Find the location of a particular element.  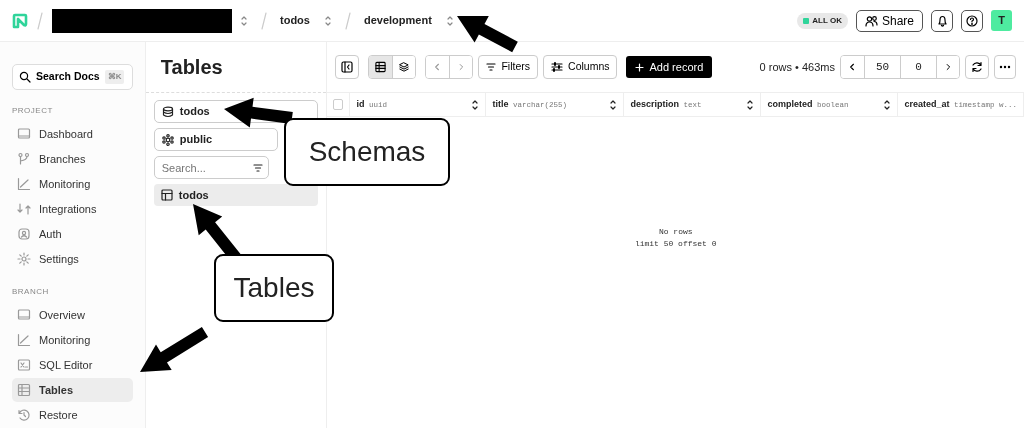

nav-item: Settings is located at coordinates (72, 259).